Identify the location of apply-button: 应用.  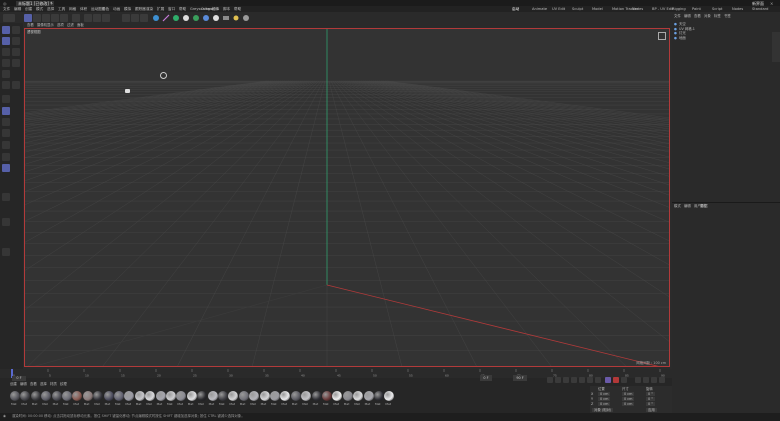
(651, 410).